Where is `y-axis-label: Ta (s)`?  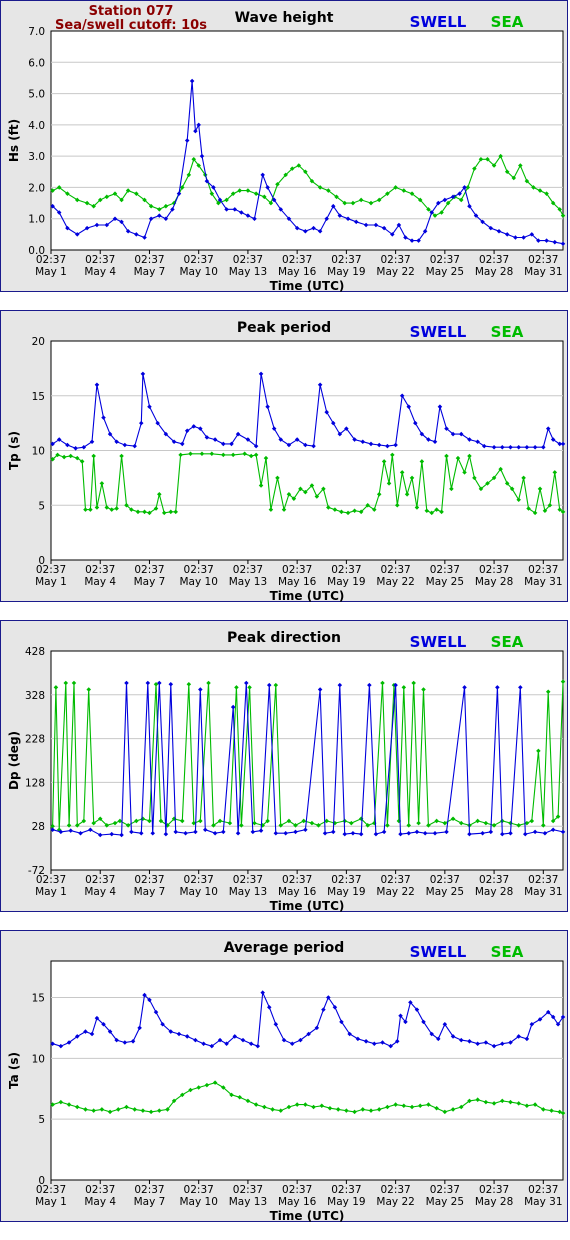 y-axis-label: Ta (s) is located at coordinates (14, 1070).